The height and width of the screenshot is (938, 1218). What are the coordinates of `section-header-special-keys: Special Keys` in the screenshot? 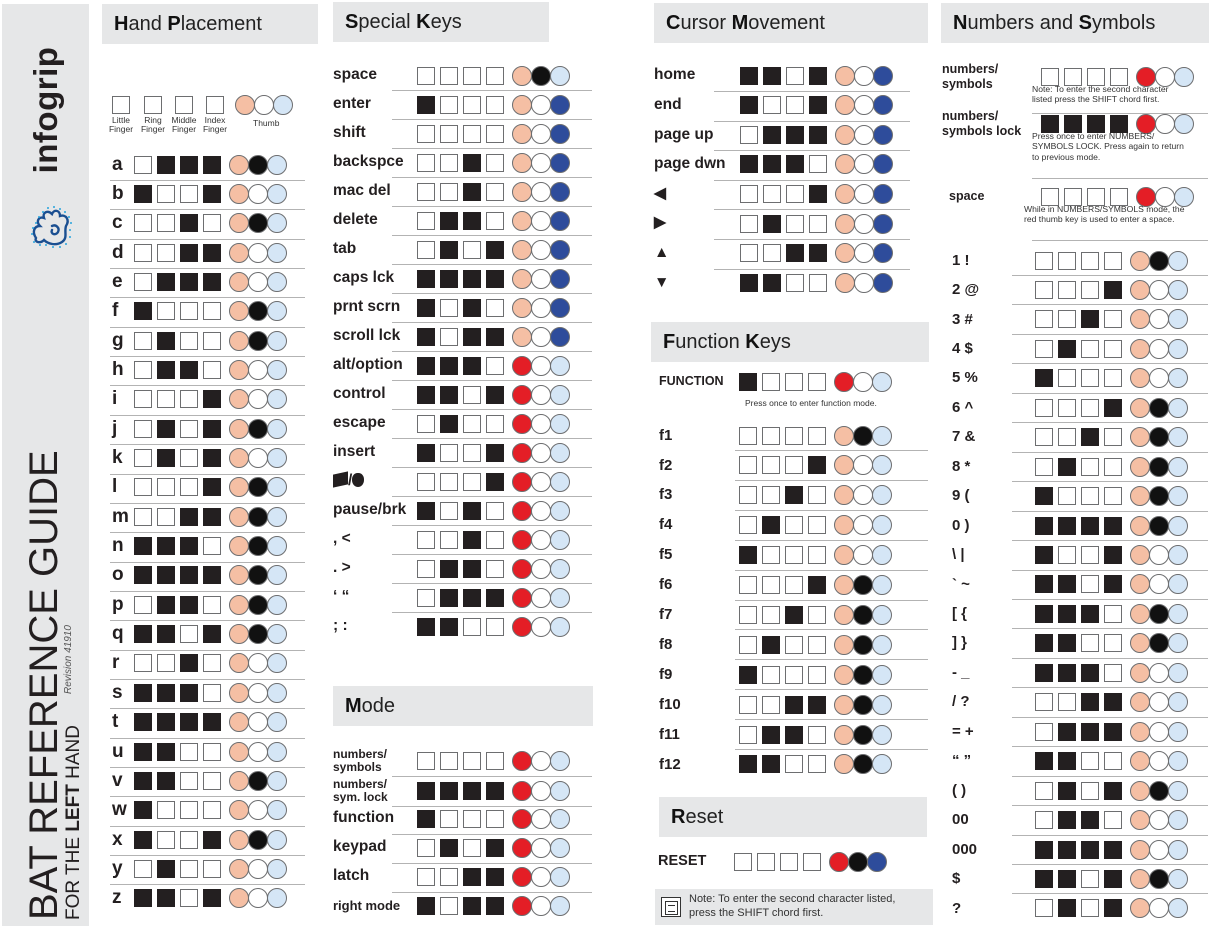 It's located at (441, 22).